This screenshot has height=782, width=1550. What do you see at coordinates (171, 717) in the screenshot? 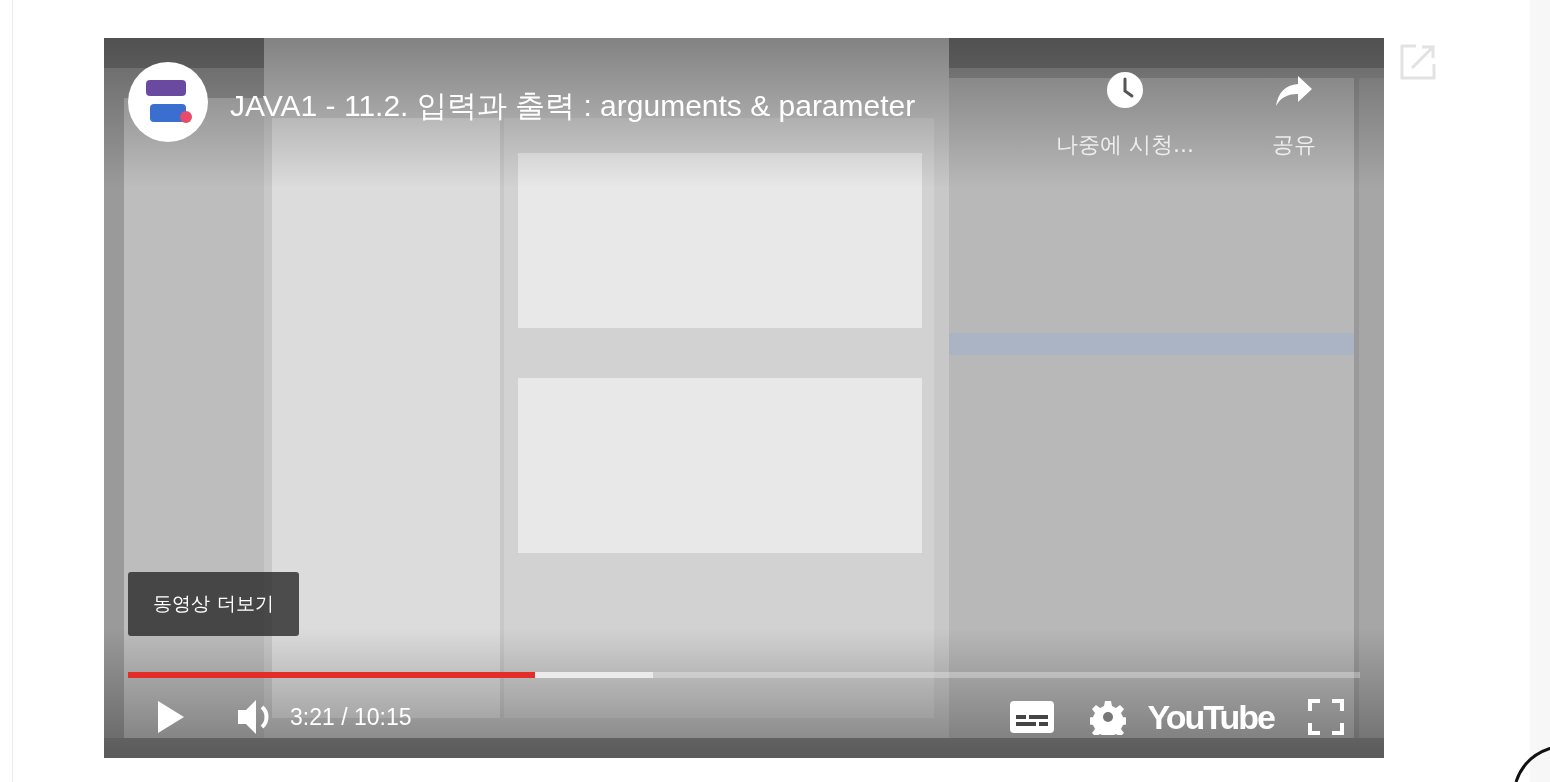
I see `play-icon` at bounding box center [171, 717].